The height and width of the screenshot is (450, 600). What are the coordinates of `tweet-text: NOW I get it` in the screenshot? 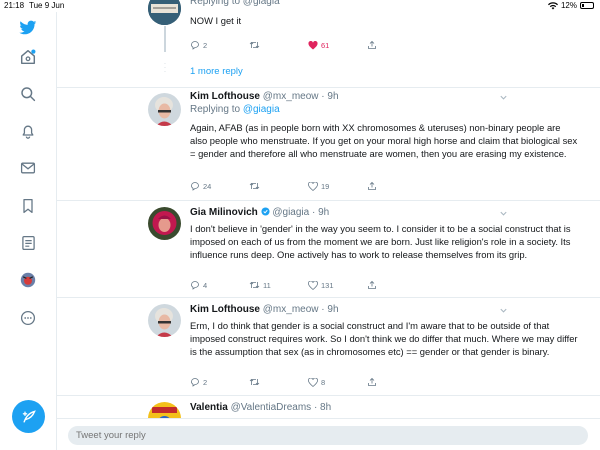 It's located at (216, 20).